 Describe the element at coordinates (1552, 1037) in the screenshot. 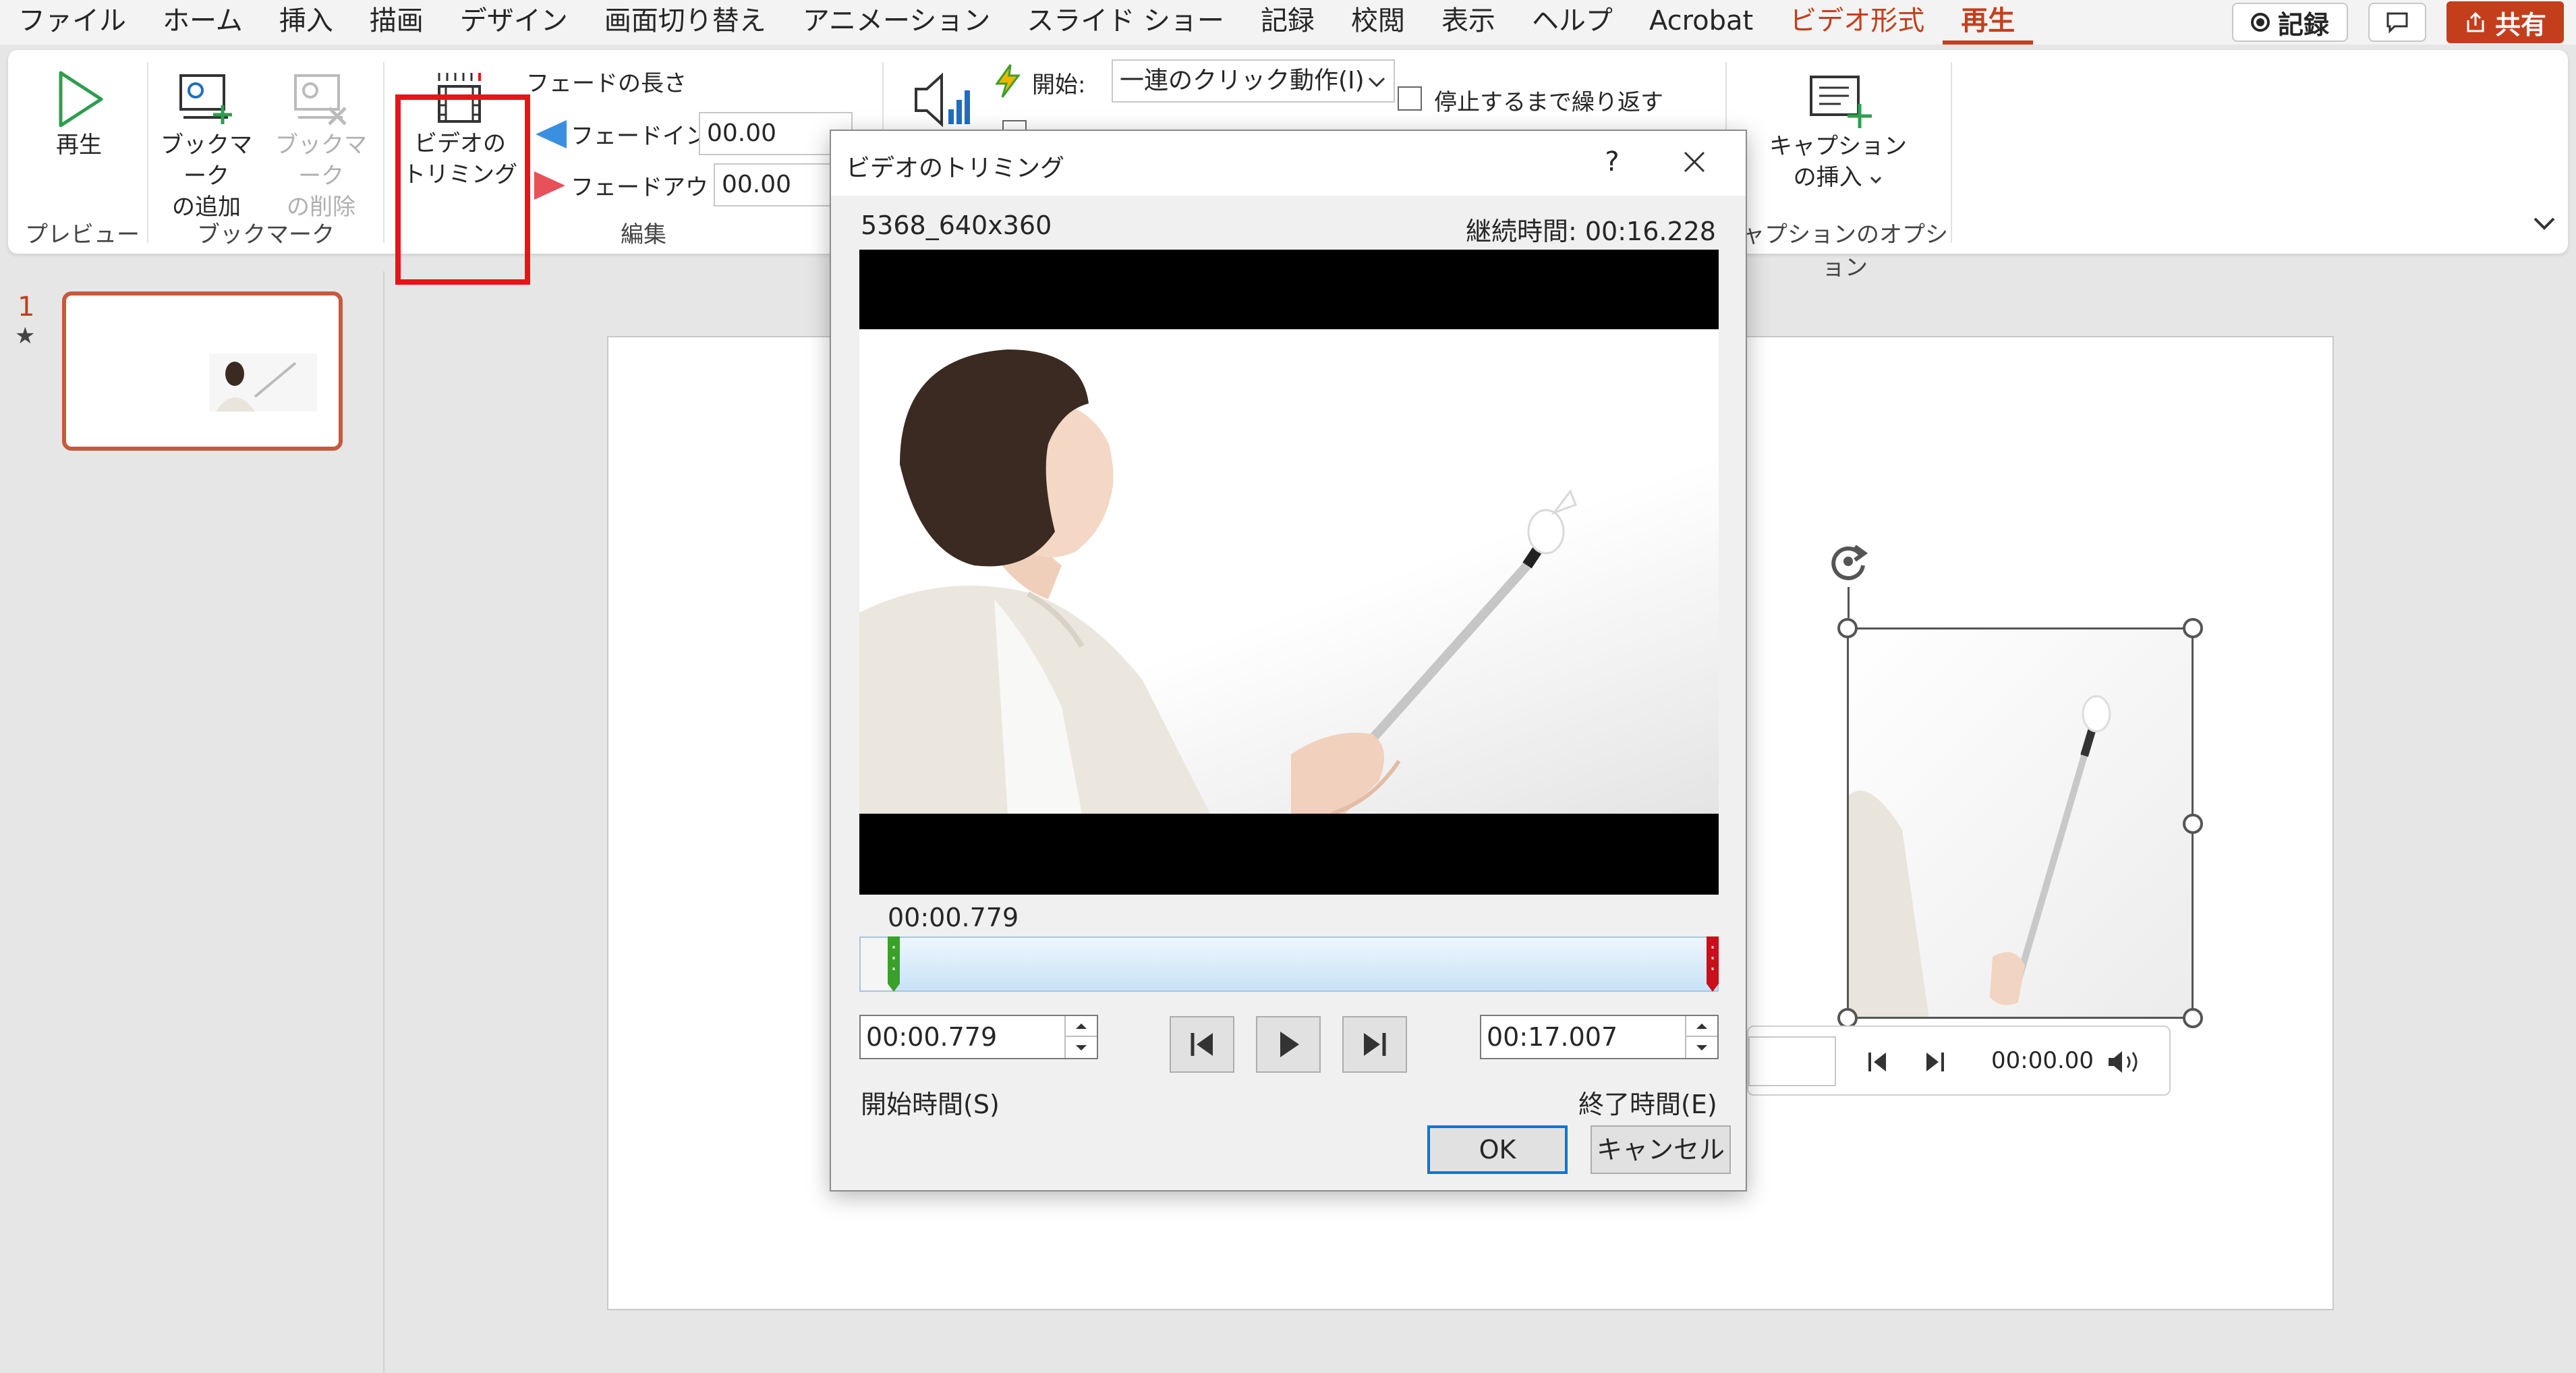

I see `end-time-value: 00:17.007` at that location.